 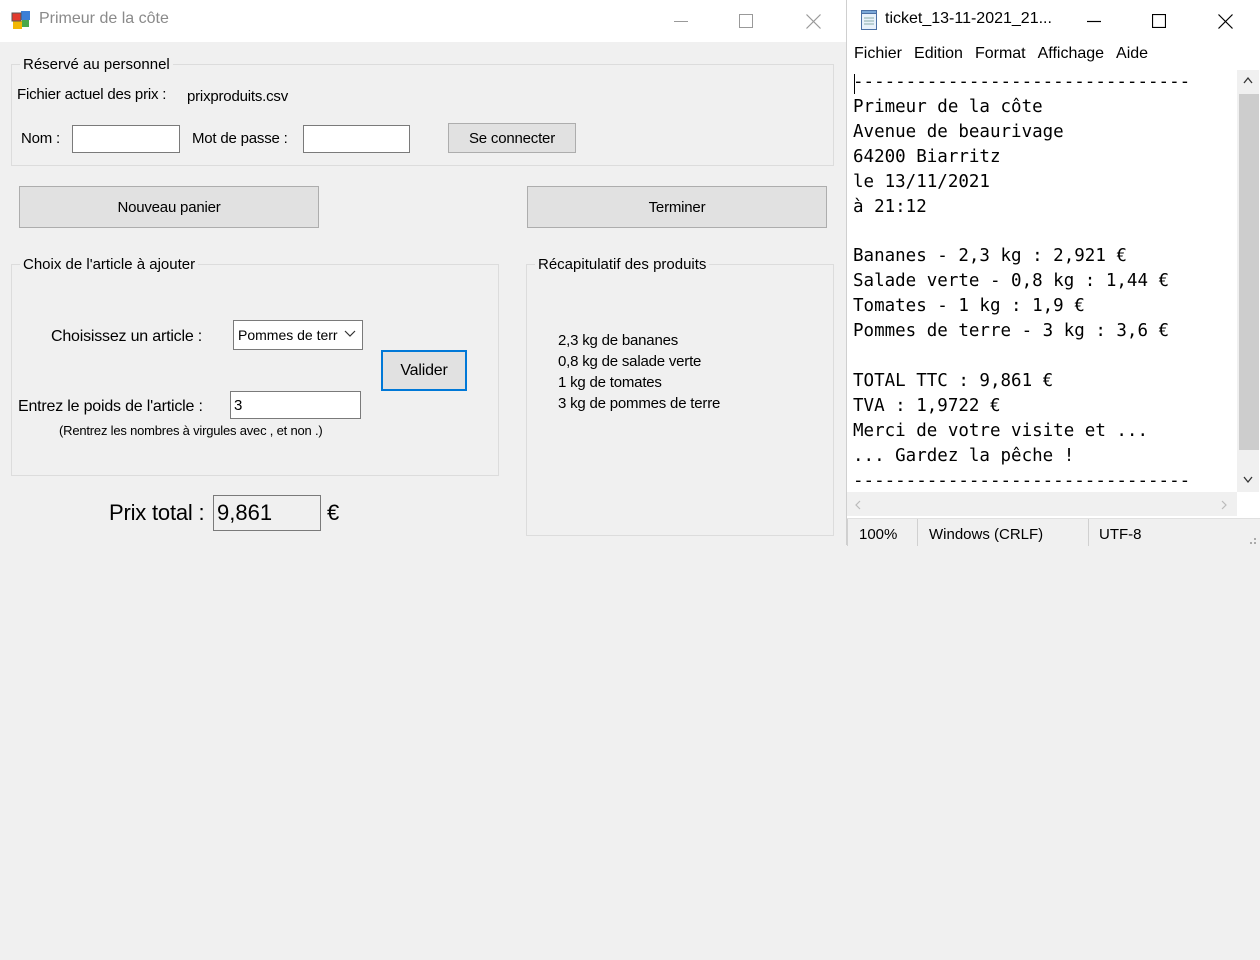 I want to click on notepad-icon, so click(x=869, y=20).